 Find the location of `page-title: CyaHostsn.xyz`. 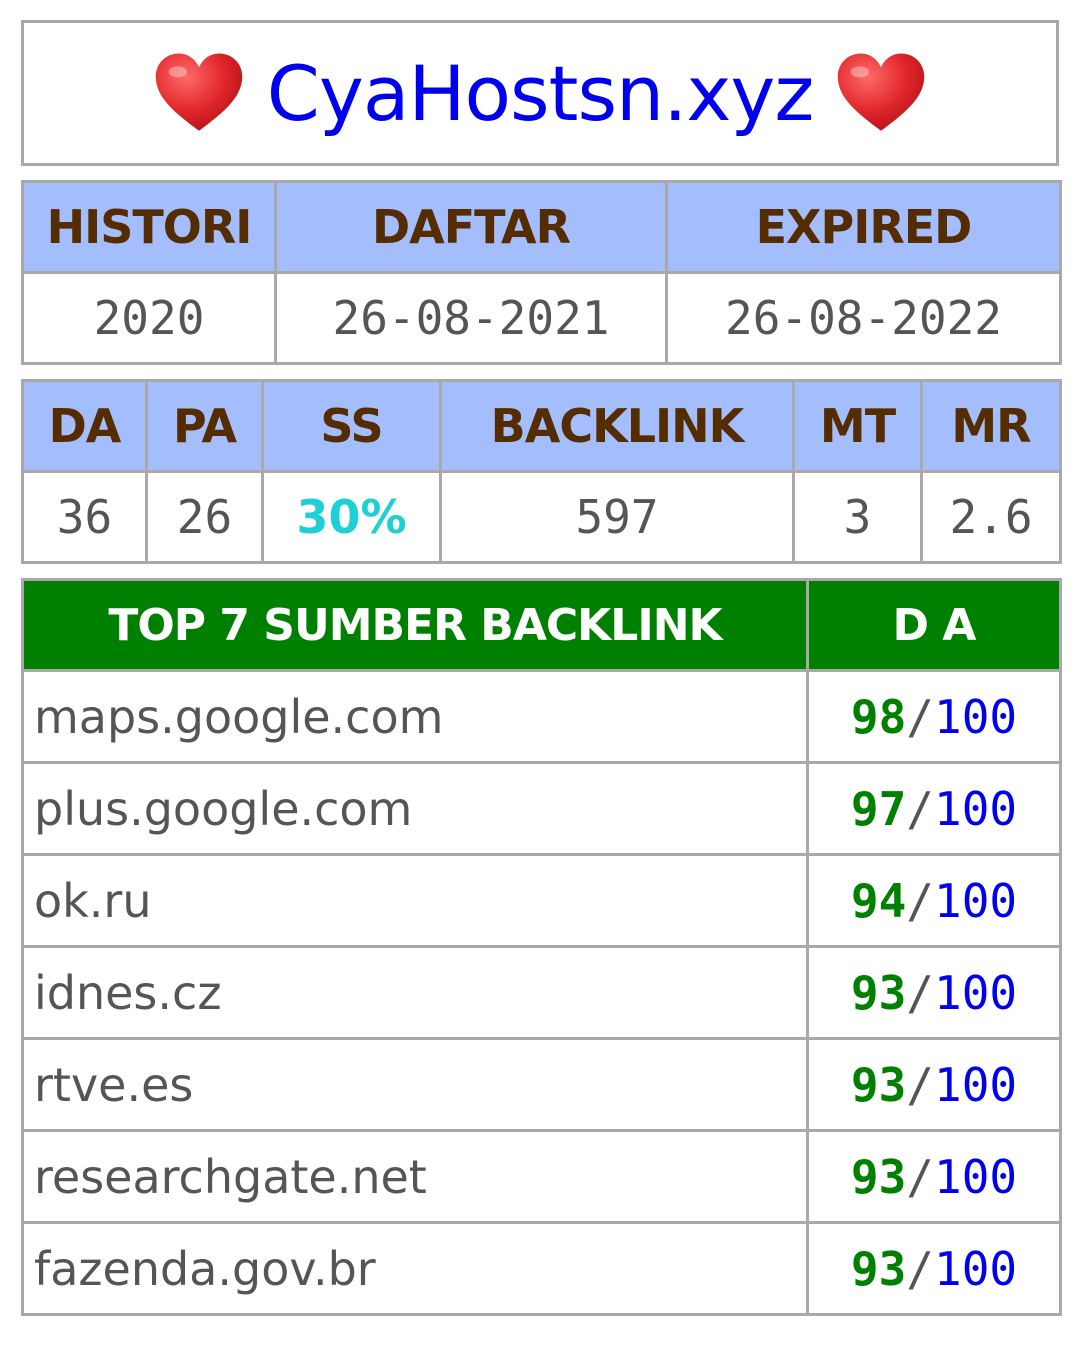

page-title: CyaHostsn.xyz is located at coordinates (540, 93).